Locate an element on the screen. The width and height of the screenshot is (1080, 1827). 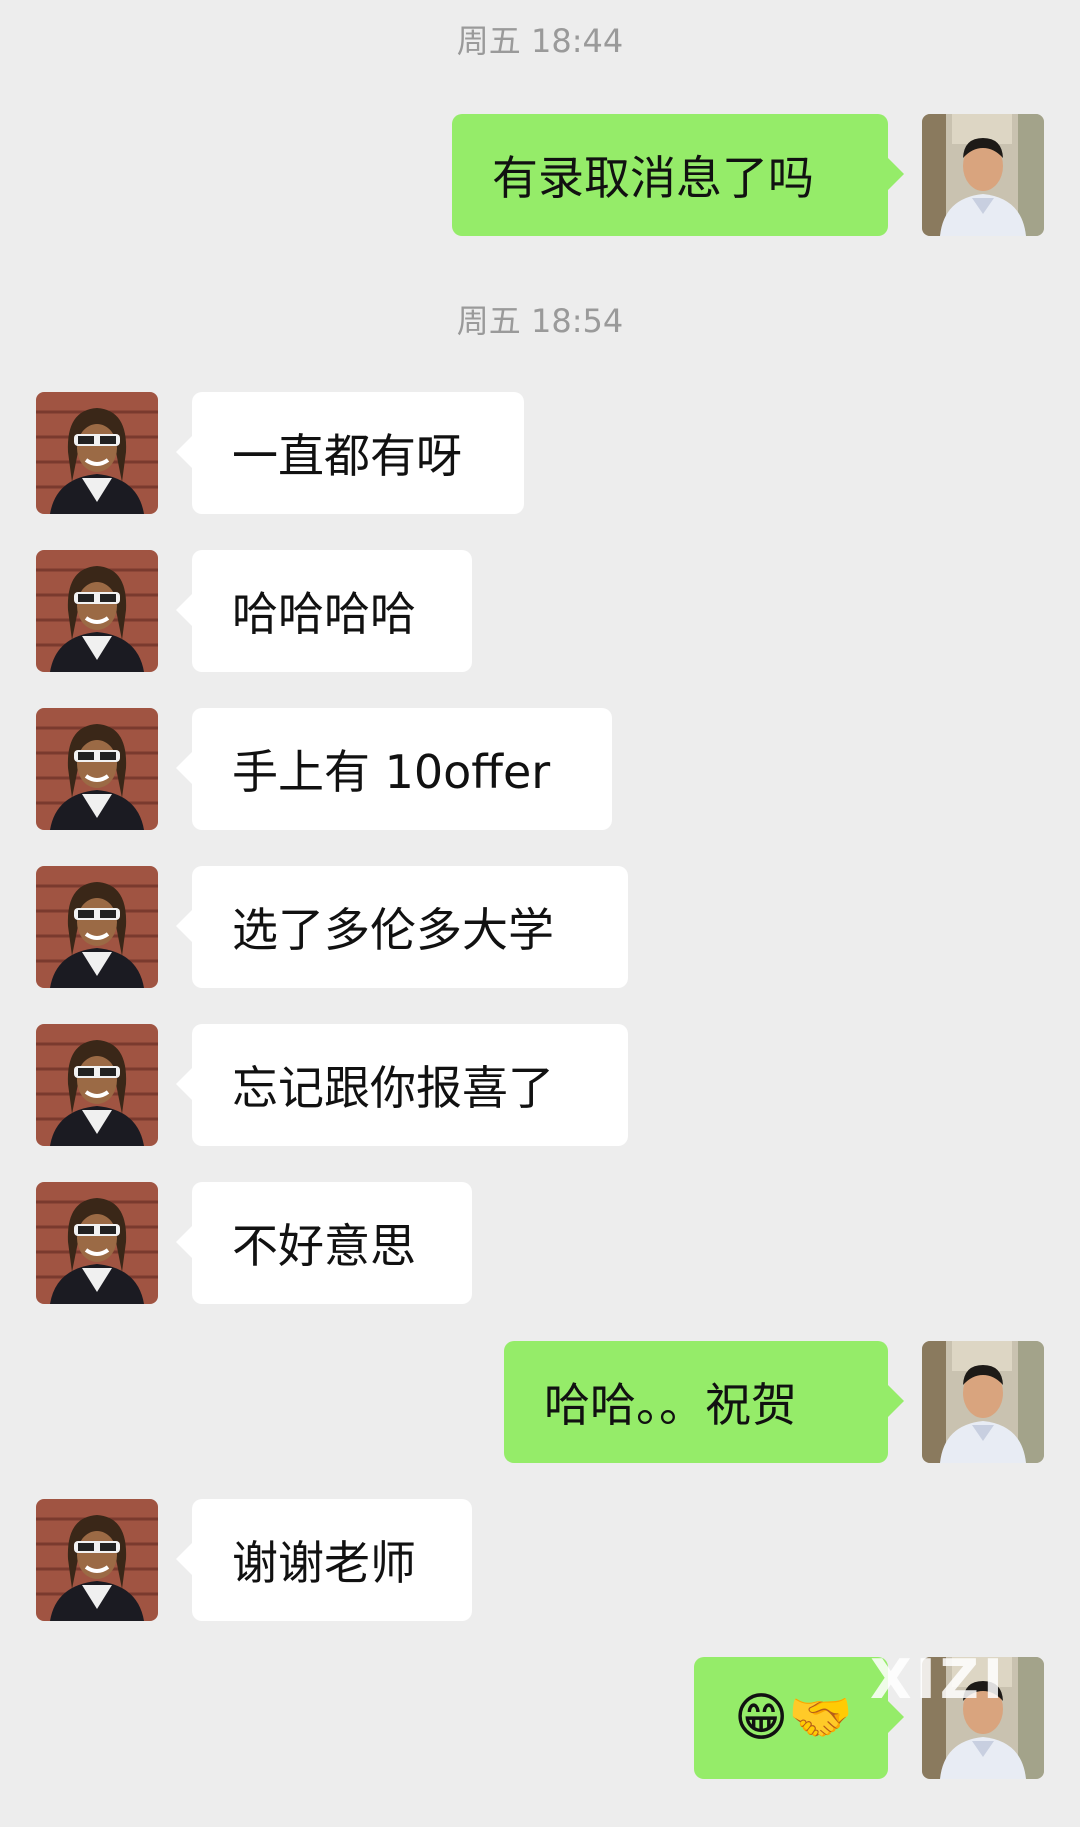
incoming-message-bubble: 忘记跟你报喜了 is located at coordinates (402, 1085).